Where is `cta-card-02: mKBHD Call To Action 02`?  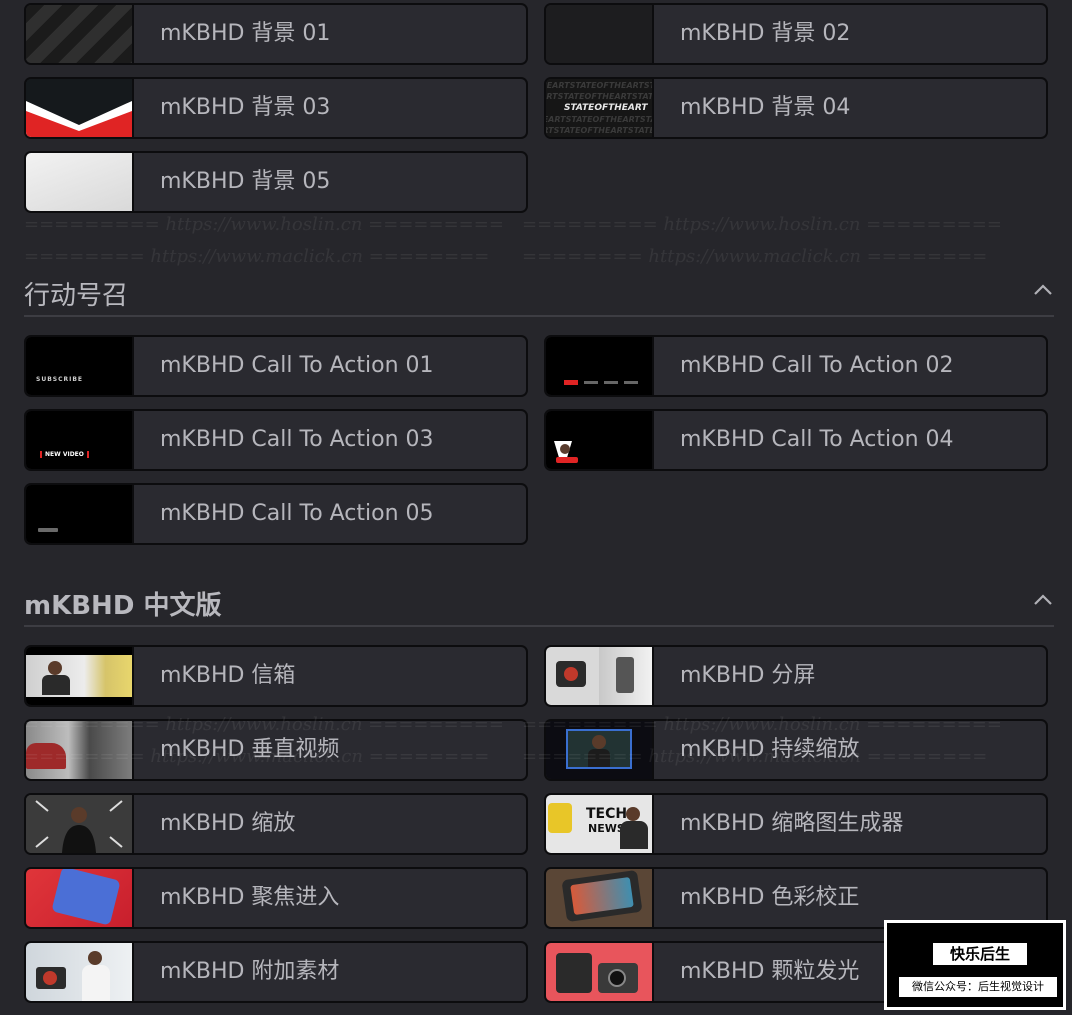
cta-card-02: mKBHD Call To Action 02 is located at coordinates (796, 366).